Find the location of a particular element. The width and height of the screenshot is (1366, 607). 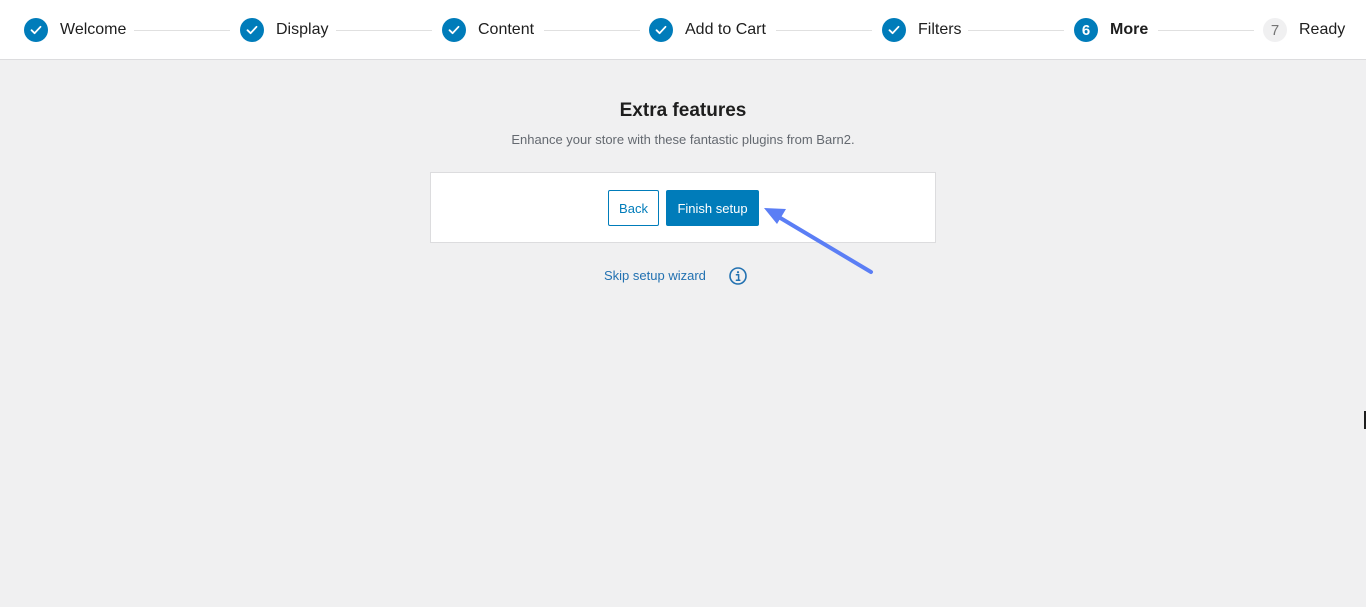

step-ready: 7 Ready is located at coordinates (1304, 30).